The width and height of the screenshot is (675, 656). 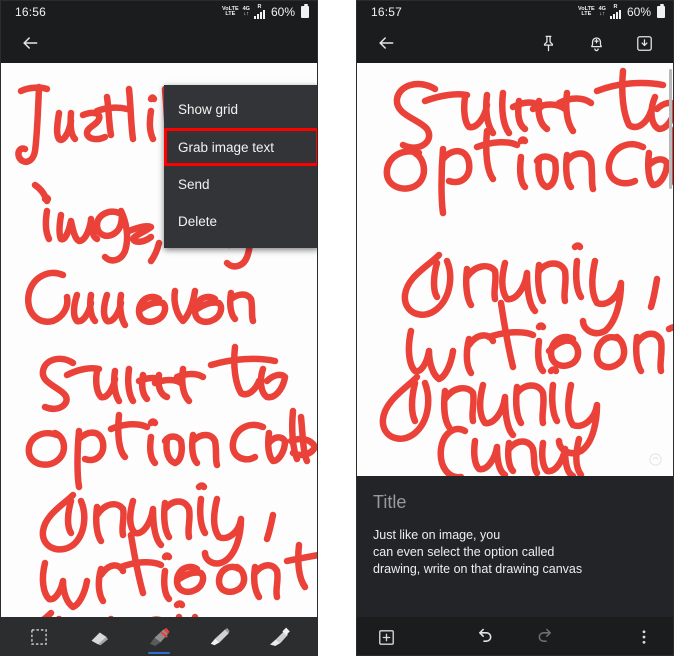 I want to click on brush-tool, so click(x=279, y=636).